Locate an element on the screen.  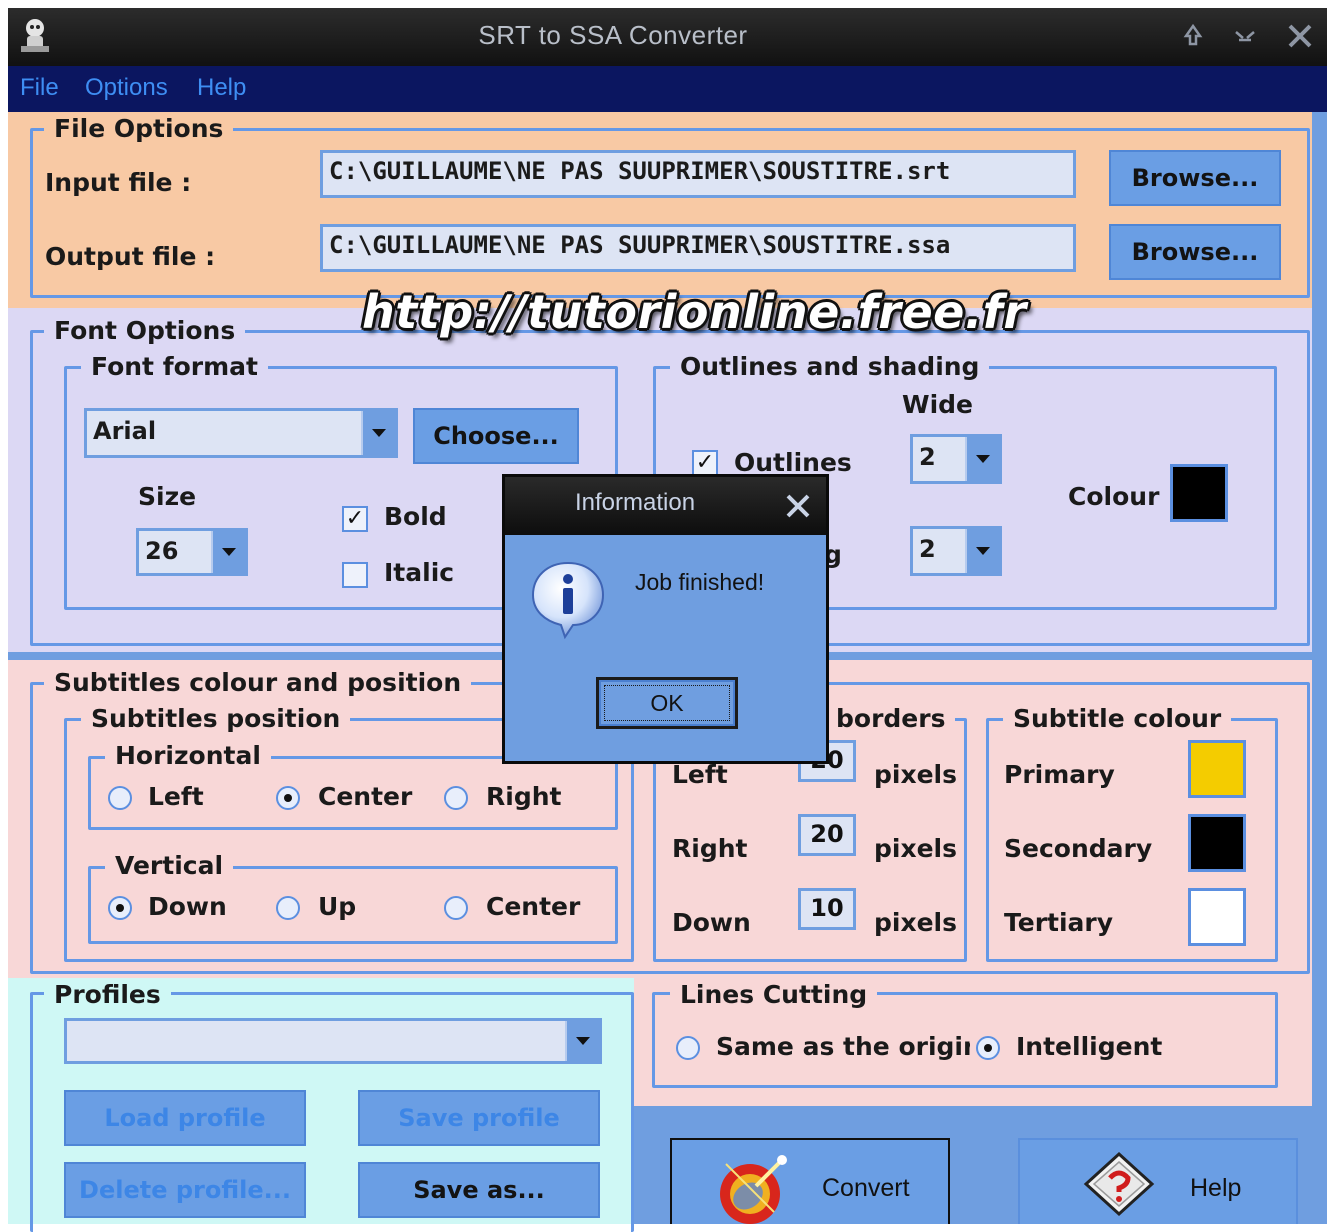
subtitle-colour-title: Subtitle colour is located at coordinates (1117, 719).